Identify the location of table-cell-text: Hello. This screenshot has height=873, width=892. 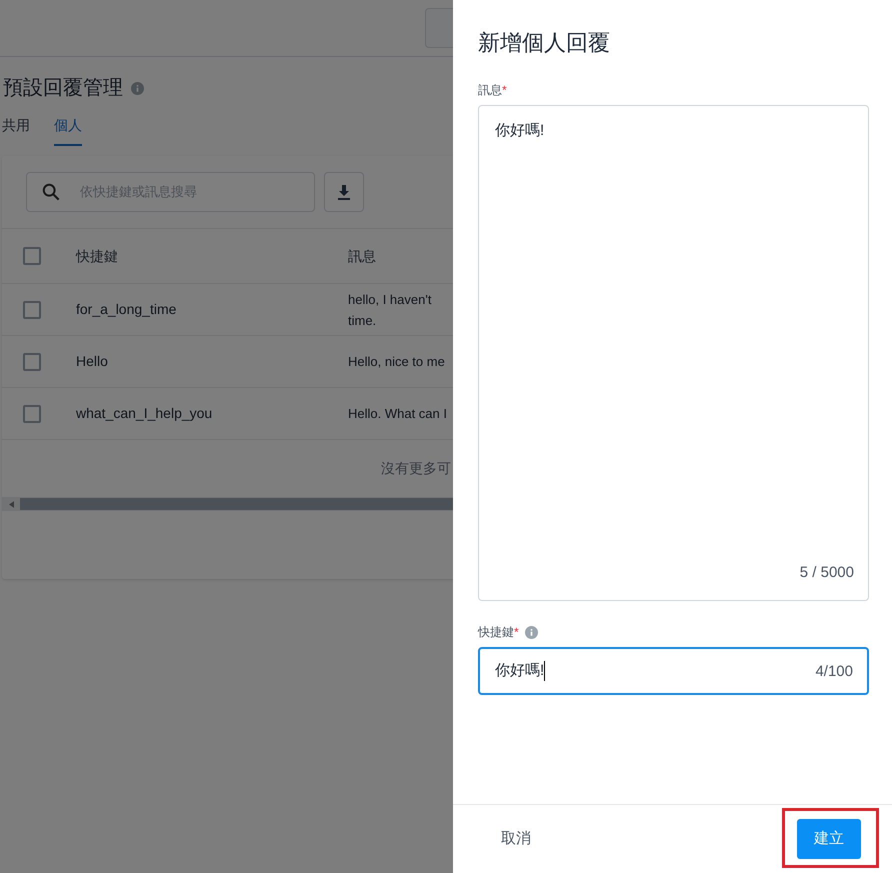
(92, 361).